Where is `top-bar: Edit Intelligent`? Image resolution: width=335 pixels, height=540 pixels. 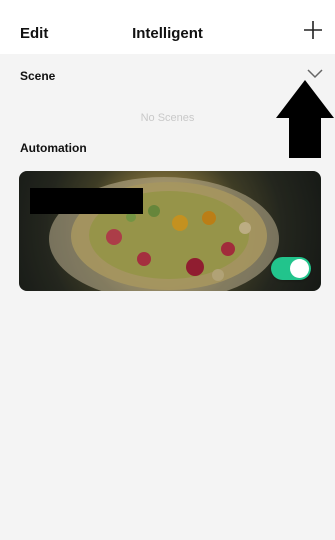
top-bar: Edit Intelligent is located at coordinates (167, 27).